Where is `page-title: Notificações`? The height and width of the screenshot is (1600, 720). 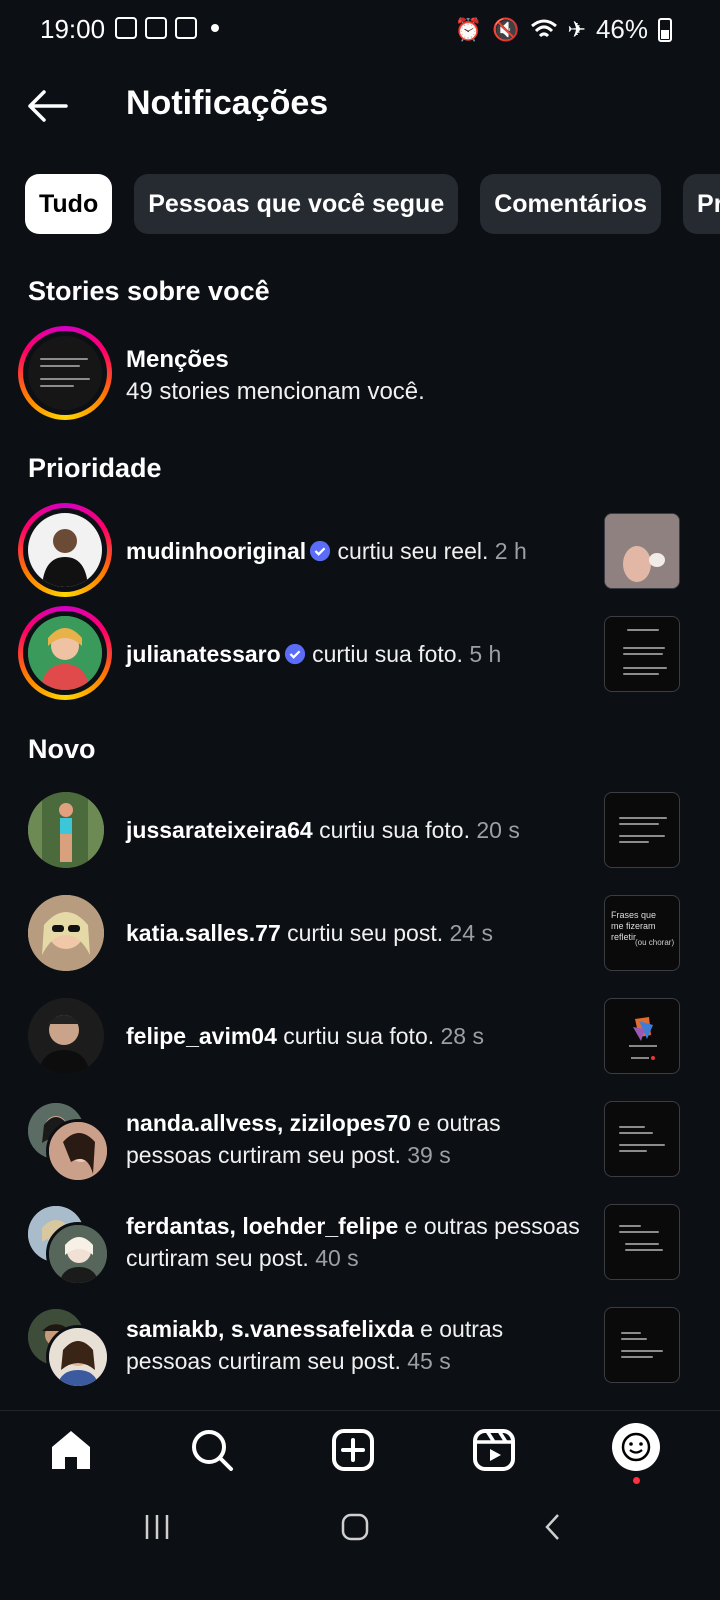
page-title: Notificações is located at coordinates (227, 103).